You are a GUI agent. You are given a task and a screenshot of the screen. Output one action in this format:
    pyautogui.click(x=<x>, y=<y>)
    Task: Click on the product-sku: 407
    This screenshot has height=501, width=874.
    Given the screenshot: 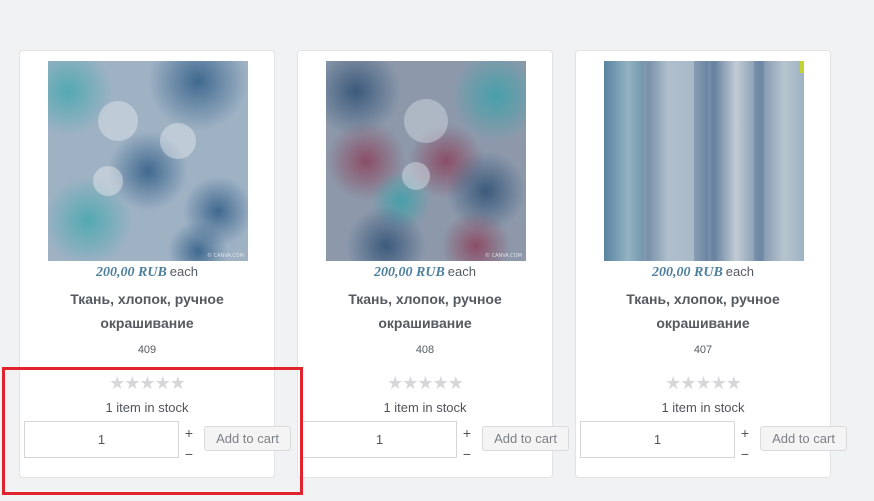 What is the action you would take?
    pyautogui.click(x=703, y=350)
    